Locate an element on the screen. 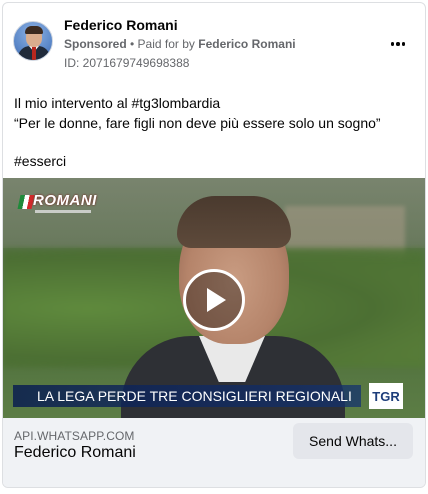 The width and height of the screenshot is (428, 494). sponsored-meta: Sponsored • Paid for by Federico Romani is located at coordinates (180, 44).